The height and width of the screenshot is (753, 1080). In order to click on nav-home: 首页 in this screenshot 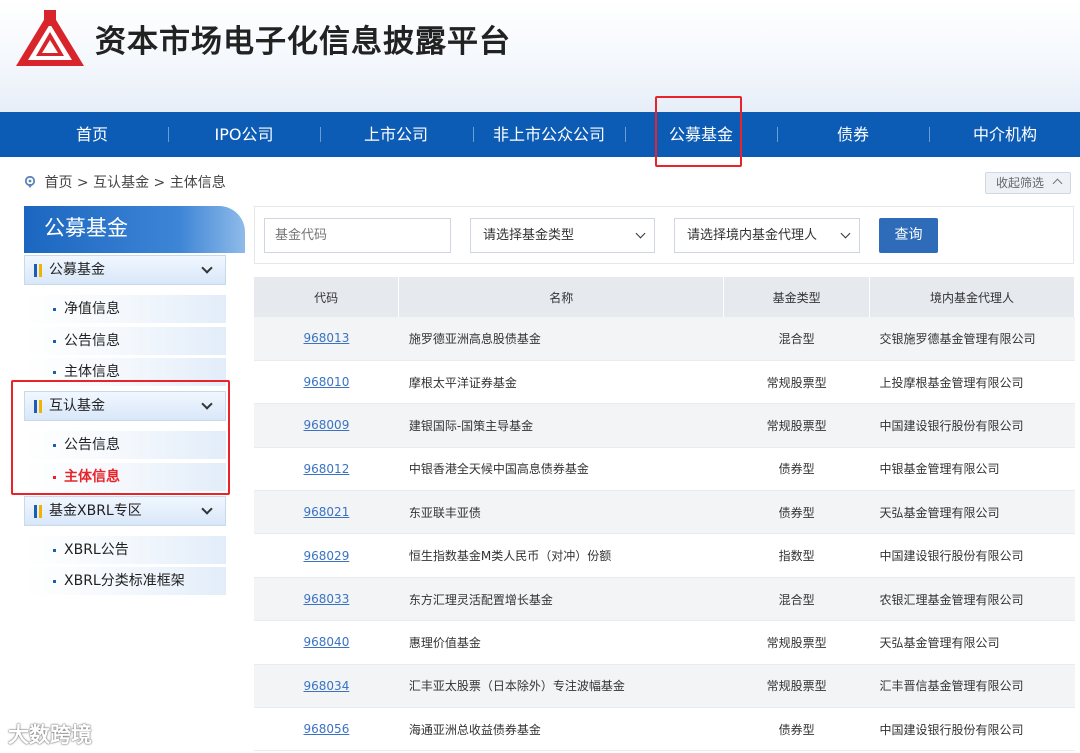, I will do `click(92, 134)`.